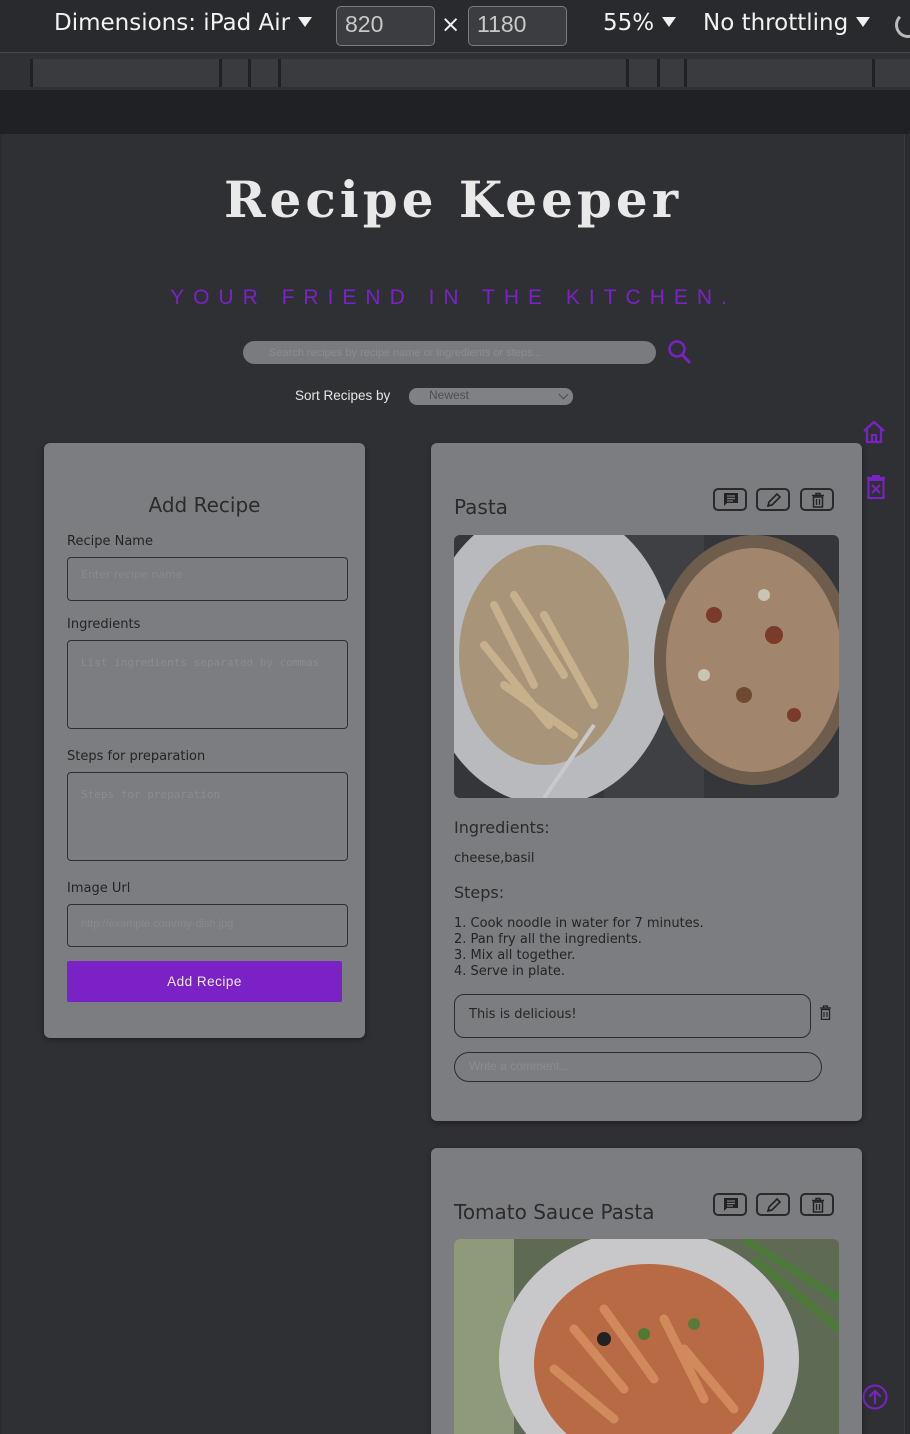 This screenshot has width=910, height=1434. I want to click on steps-placeholder: Steps for preparation, so click(151, 794).